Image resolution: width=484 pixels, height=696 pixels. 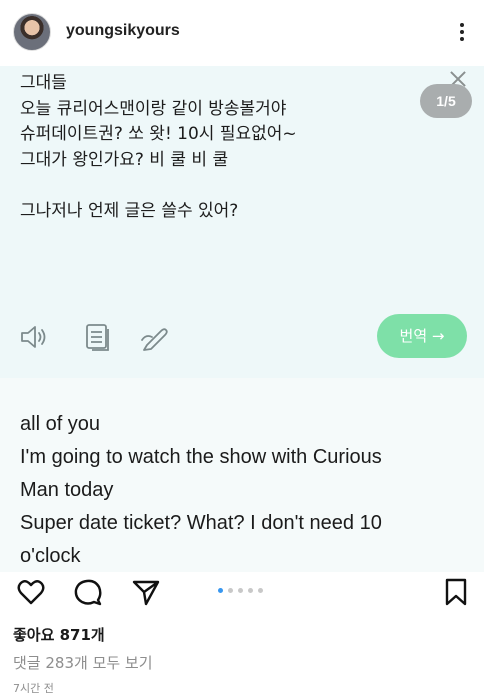 What do you see at coordinates (462, 32) in the screenshot?
I see `more-options-icon` at bounding box center [462, 32].